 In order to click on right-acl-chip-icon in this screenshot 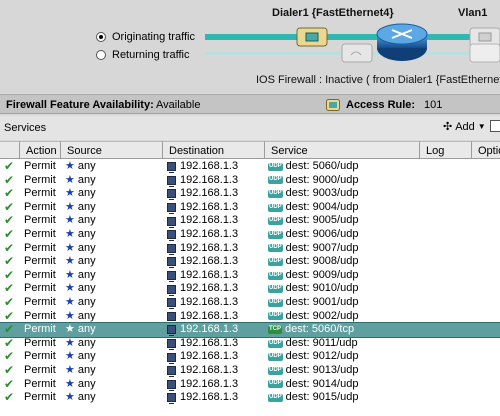, I will do `click(484, 37)`.